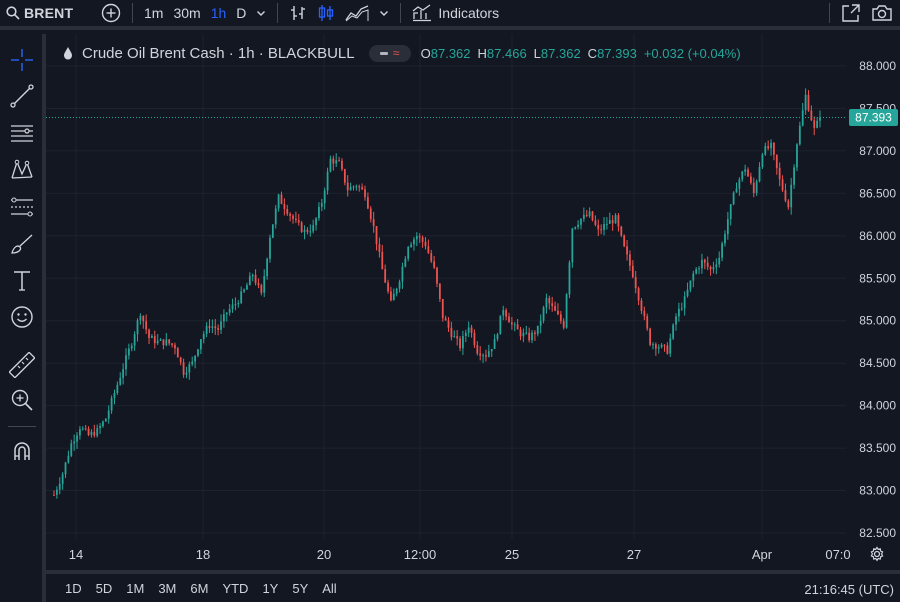 The image size is (900, 602). Describe the element at coordinates (135, 588) in the screenshot. I see `range-1m: 1M` at that location.